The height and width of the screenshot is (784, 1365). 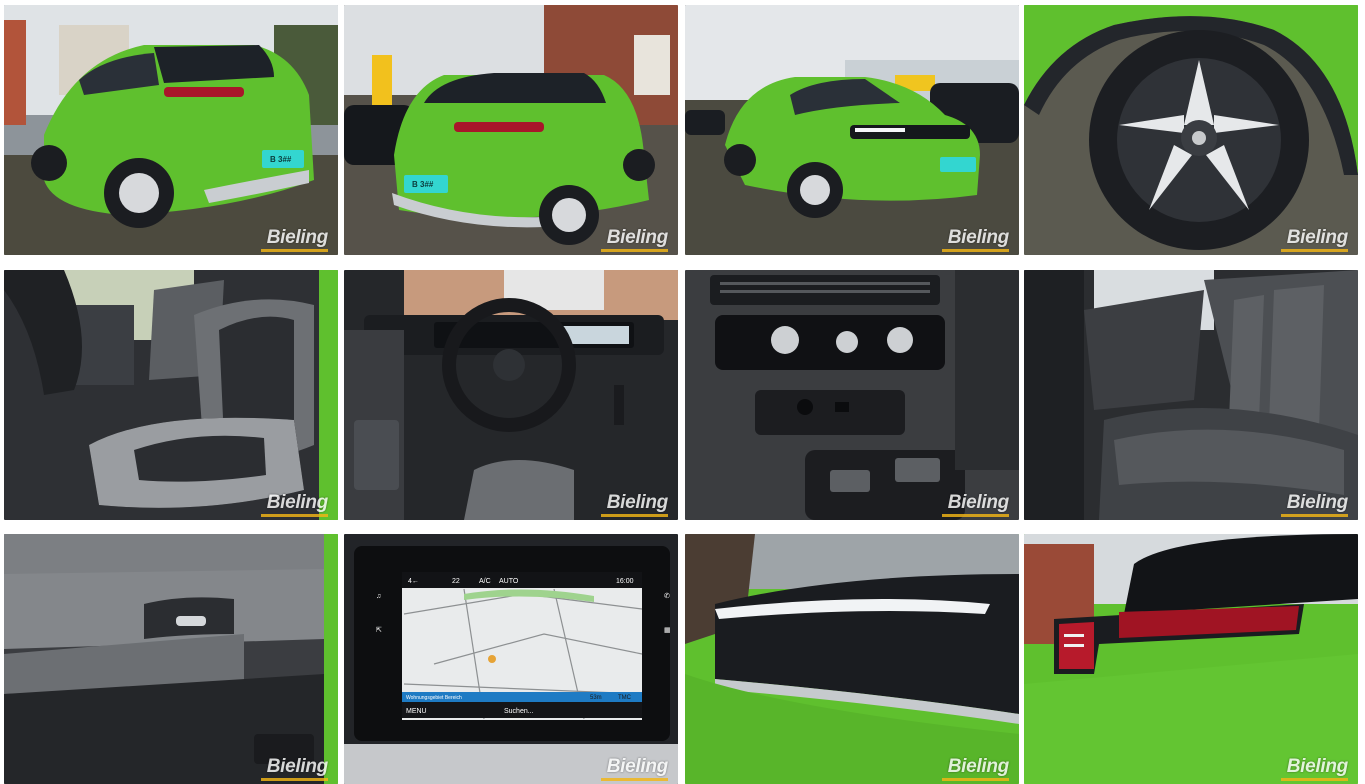 I want to click on cockpit-steering-image, so click(x=511, y=395).